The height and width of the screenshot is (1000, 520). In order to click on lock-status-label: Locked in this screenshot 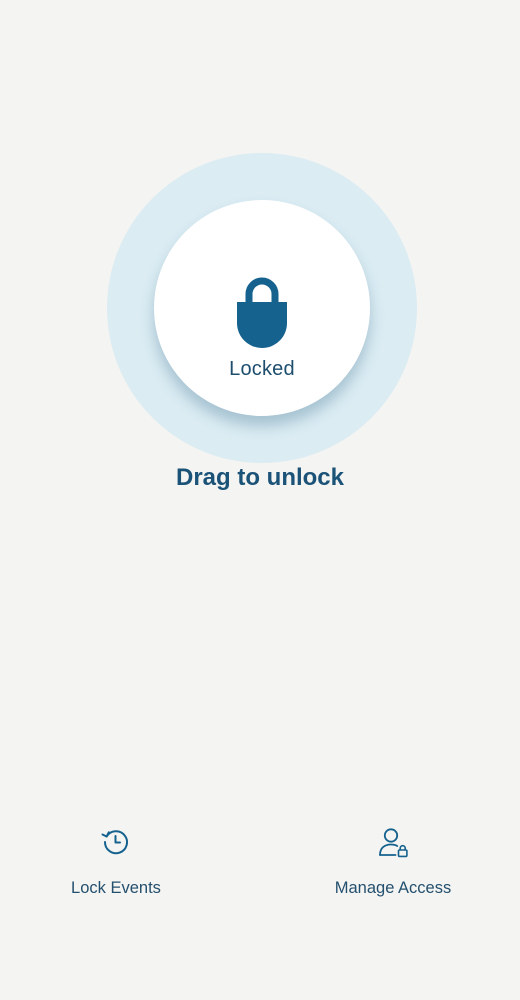, I will do `click(262, 369)`.